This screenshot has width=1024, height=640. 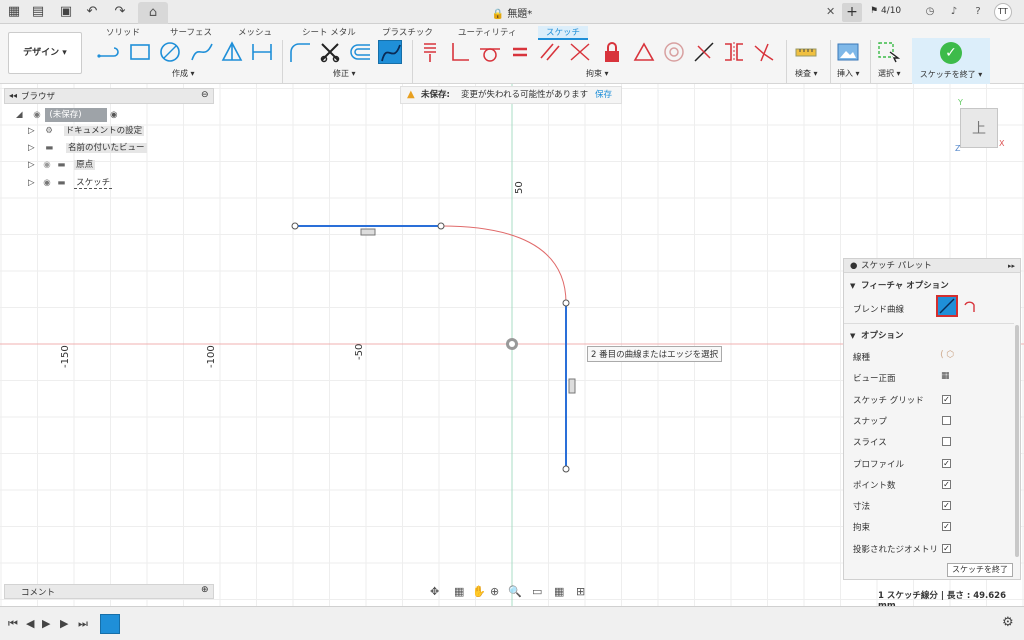 I want to click on trim-tool-icon, so click(x=330, y=52).